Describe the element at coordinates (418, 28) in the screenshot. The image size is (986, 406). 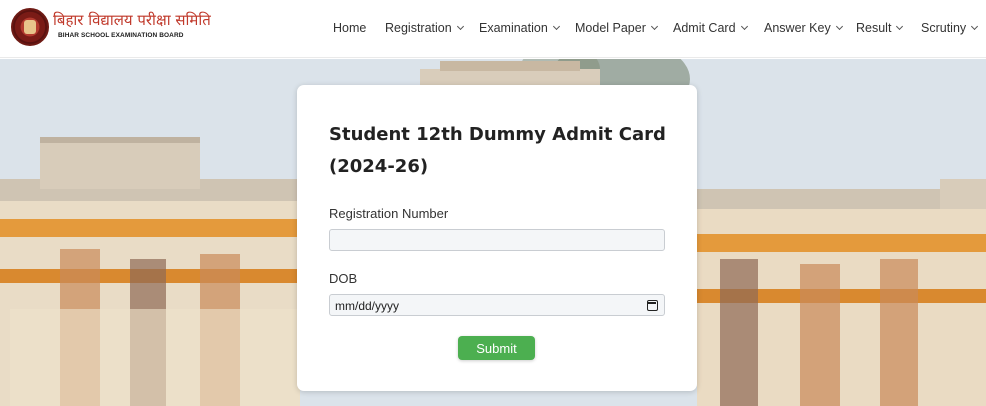
I see `nav-label: Registration` at that location.